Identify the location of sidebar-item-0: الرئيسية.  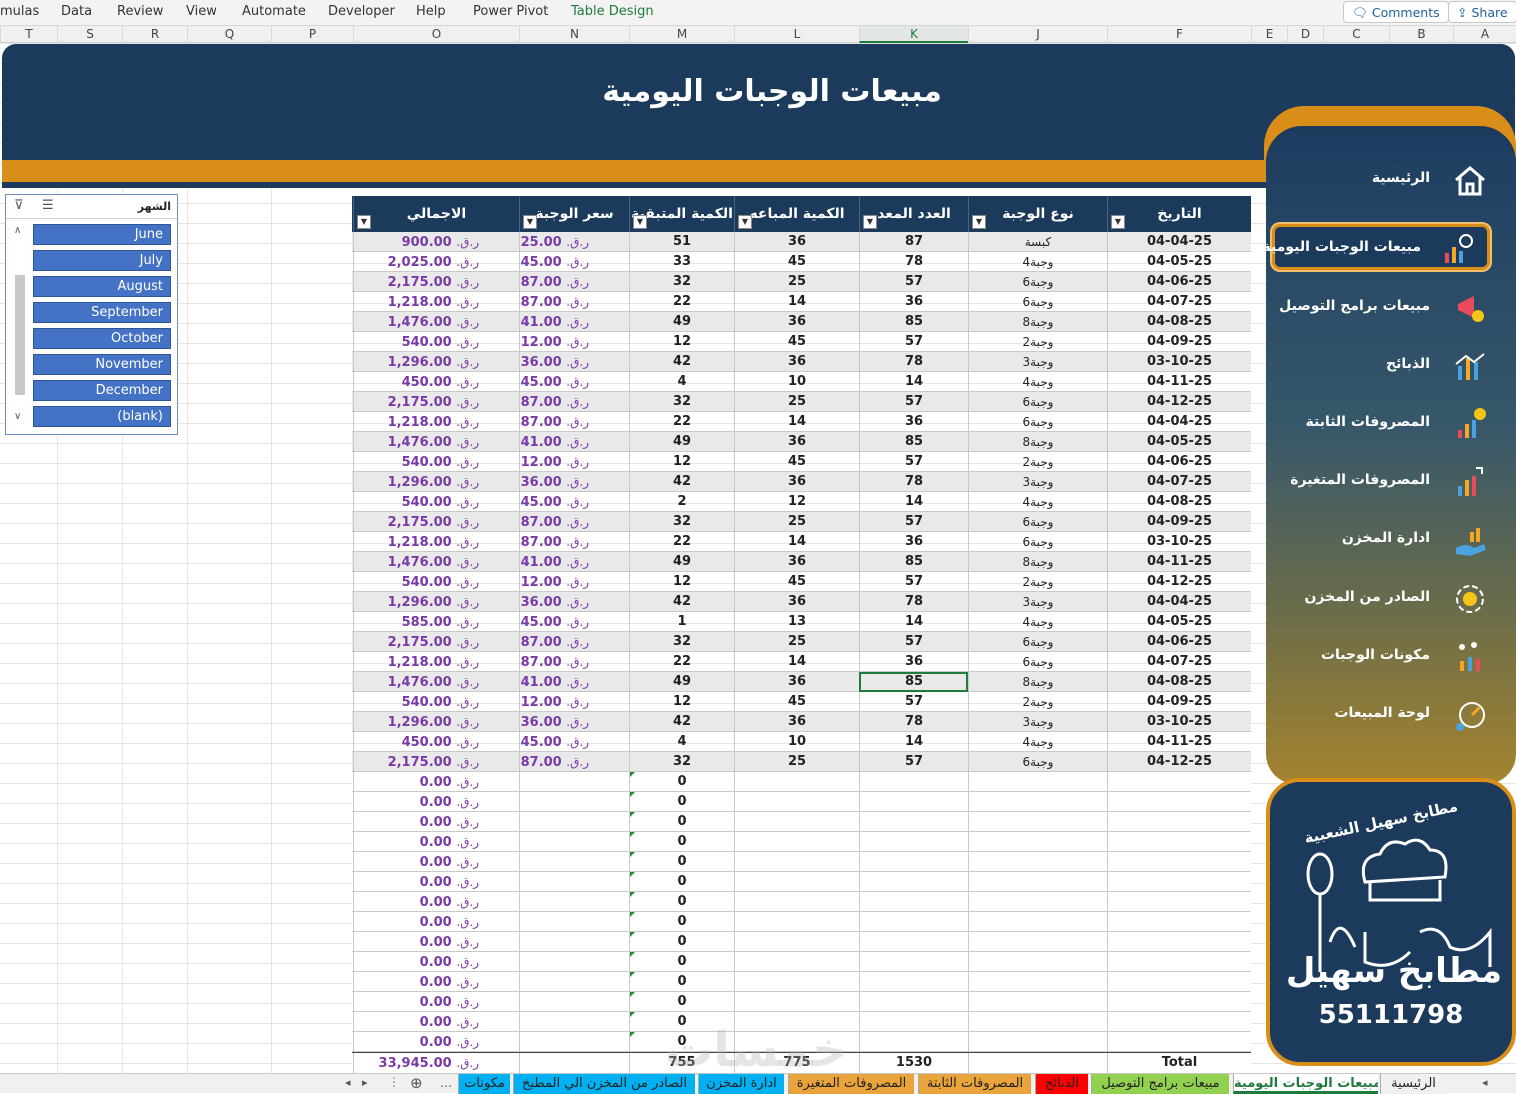
(1394, 181).